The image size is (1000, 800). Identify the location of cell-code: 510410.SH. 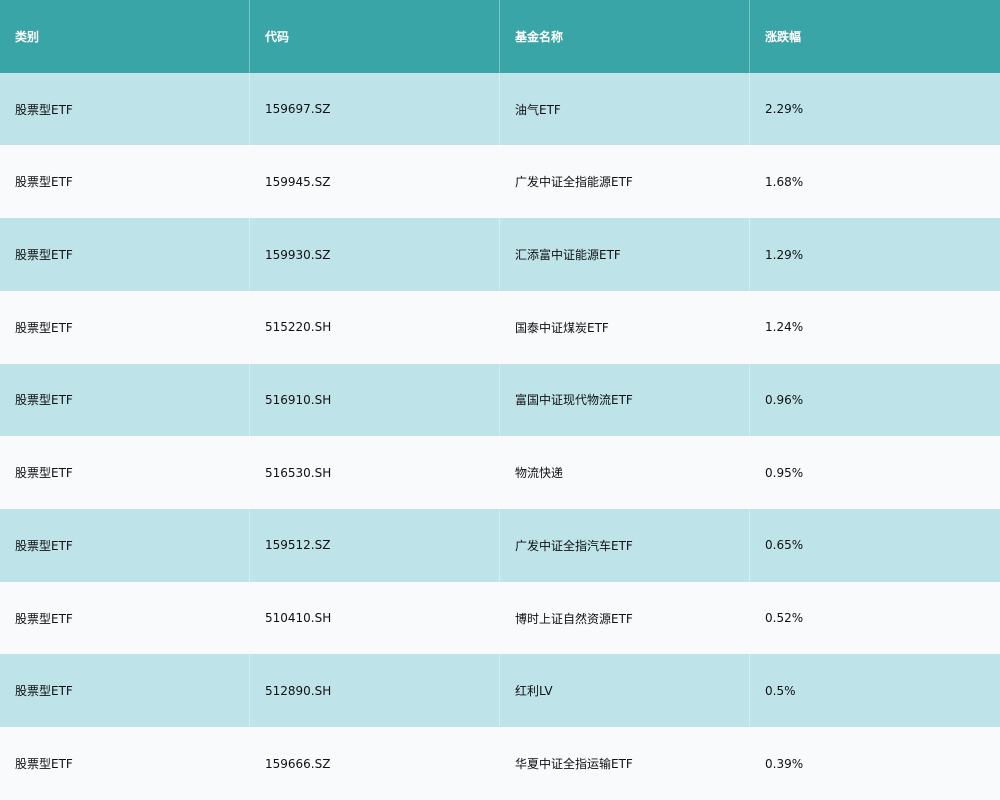
(375, 618).